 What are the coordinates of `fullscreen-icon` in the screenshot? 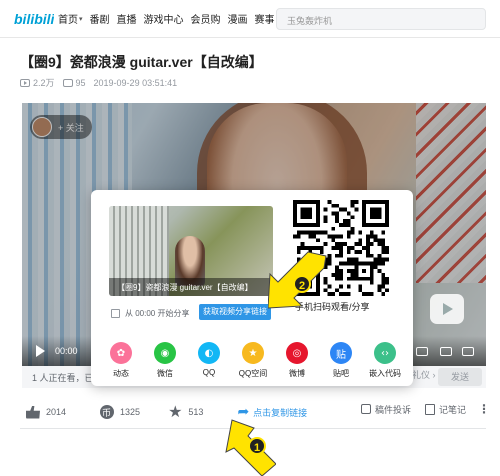 It's located at (468, 351).